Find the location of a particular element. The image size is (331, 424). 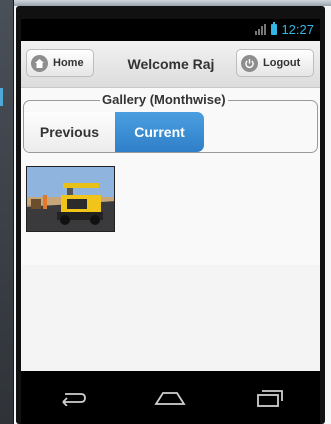

header-bar: Home Welcome Raj Logout is located at coordinates (170, 64).